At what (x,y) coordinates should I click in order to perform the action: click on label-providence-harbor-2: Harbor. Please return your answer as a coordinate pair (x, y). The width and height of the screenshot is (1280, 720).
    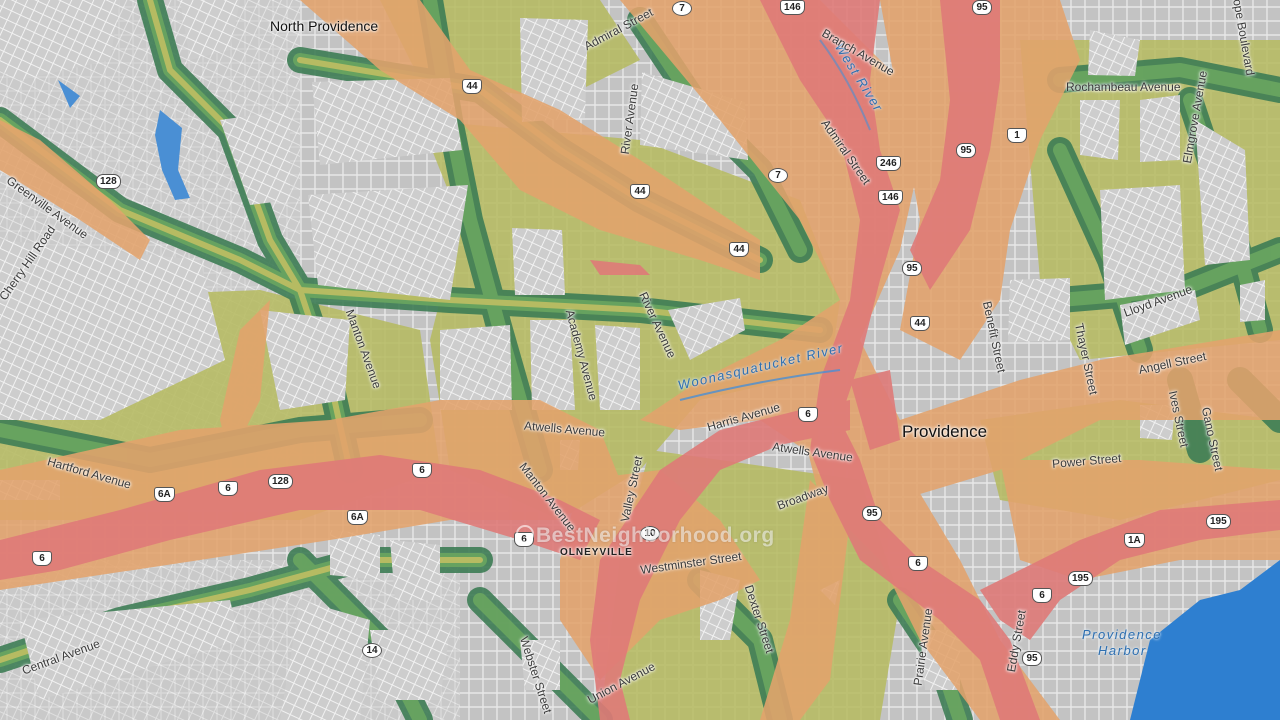
    Looking at the image, I should click on (1122, 650).